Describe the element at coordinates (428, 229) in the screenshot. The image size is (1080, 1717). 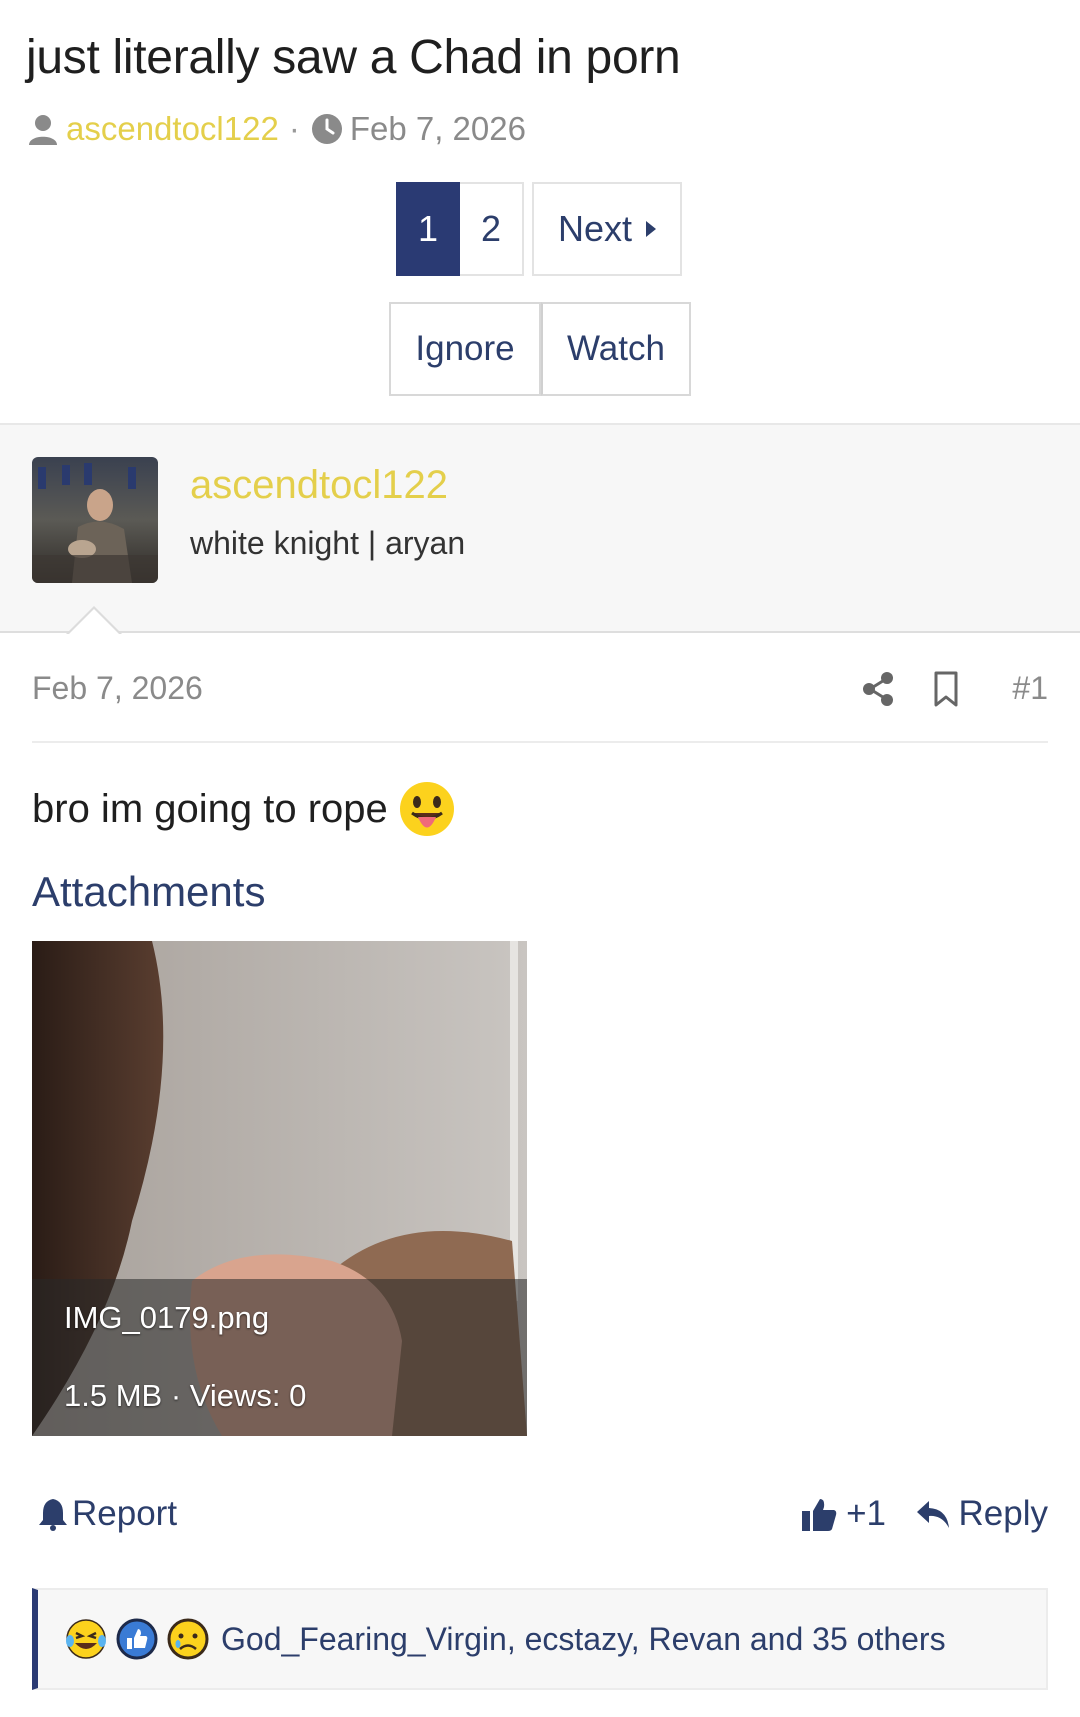
I see `page-1-button: 1` at that location.